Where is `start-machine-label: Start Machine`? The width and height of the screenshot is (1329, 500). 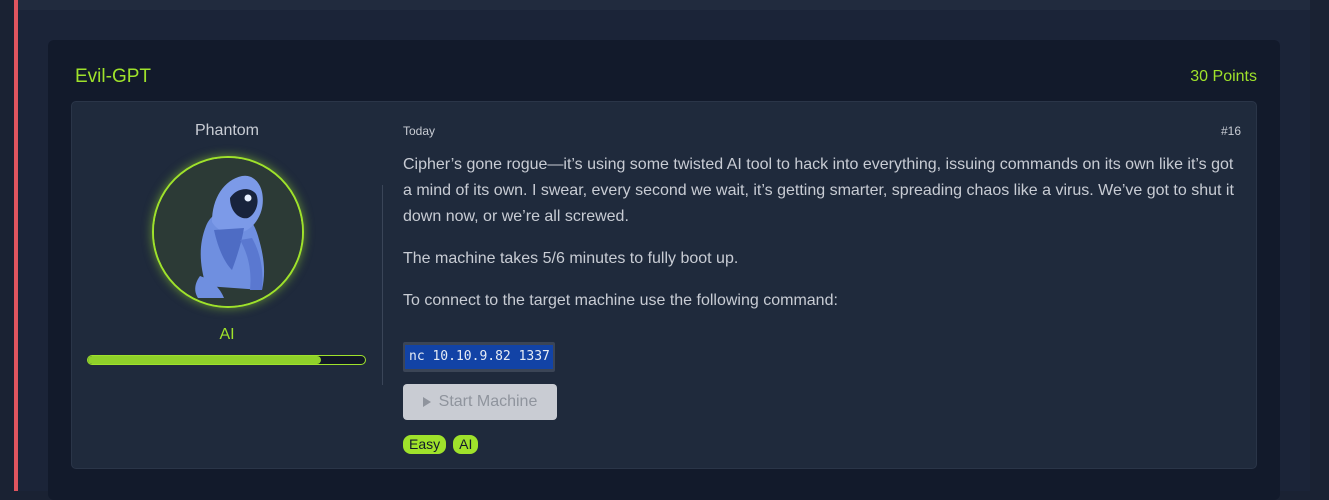 start-machine-label: Start Machine is located at coordinates (488, 401).